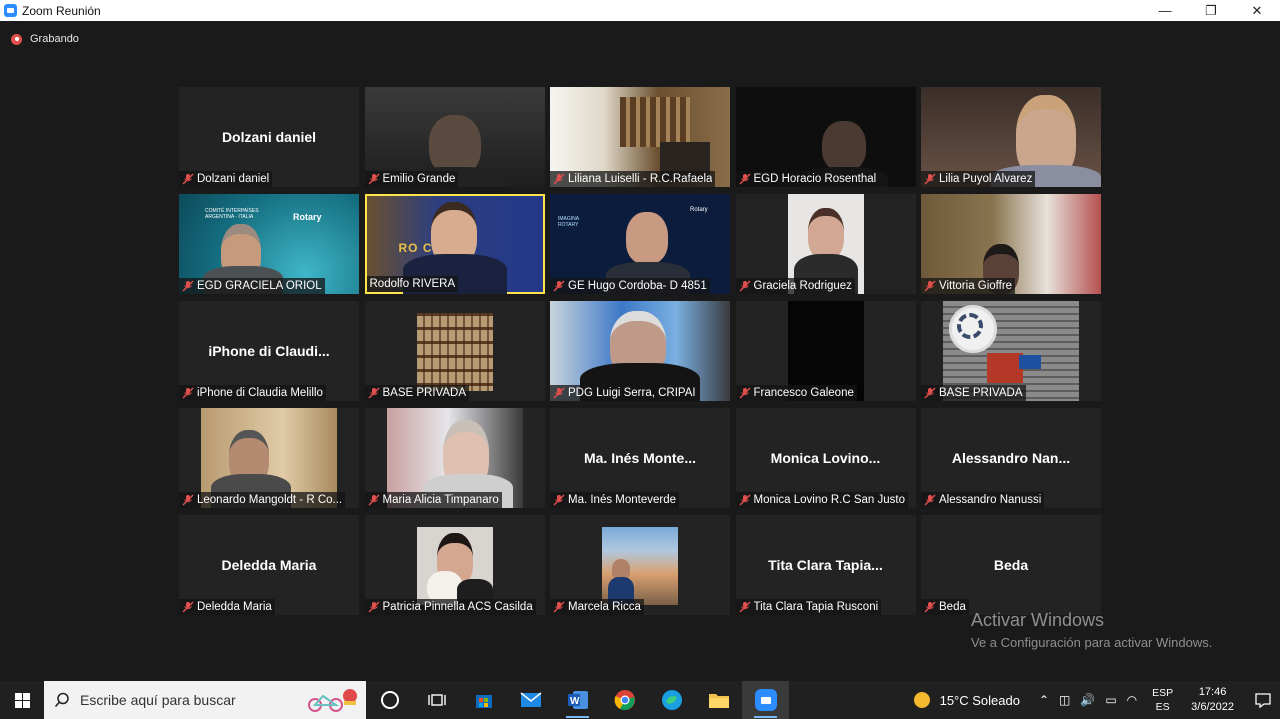 The width and height of the screenshot is (1280, 719). I want to click on participant-namebar: Liliana Luiselli - R.C.Rafaela, so click(633, 179).